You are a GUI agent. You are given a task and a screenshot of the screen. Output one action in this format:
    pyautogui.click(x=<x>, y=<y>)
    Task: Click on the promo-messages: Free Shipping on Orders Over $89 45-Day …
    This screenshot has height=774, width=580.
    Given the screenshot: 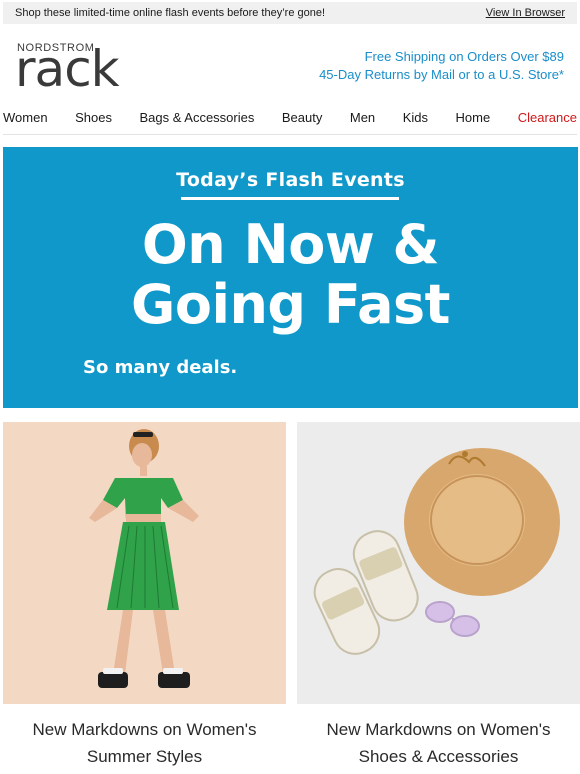 What is the action you would take?
    pyautogui.click(x=441, y=66)
    